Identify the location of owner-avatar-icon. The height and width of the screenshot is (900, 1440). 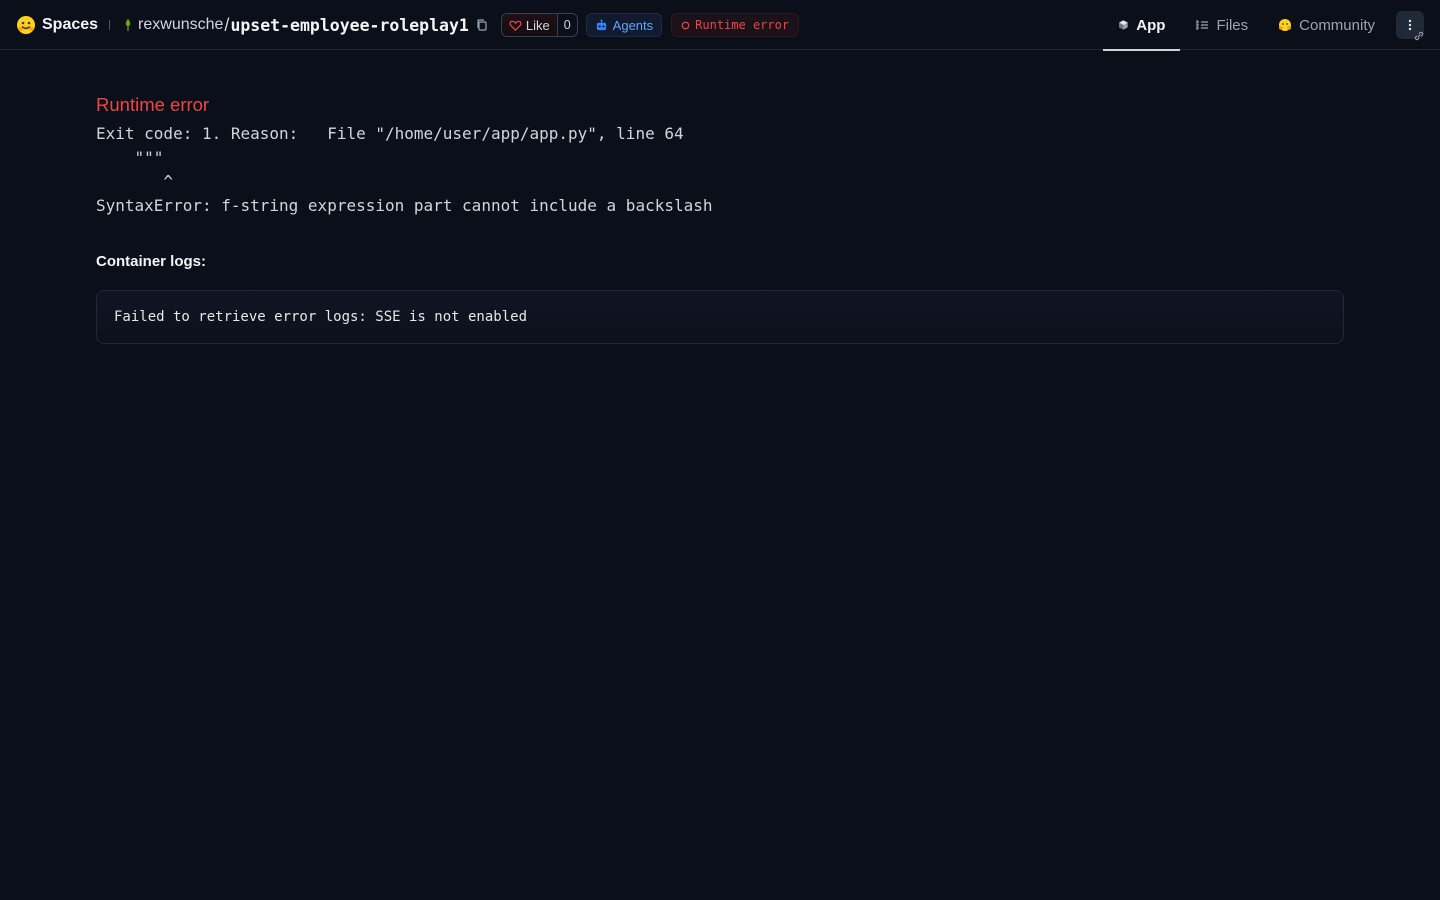
(128, 25).